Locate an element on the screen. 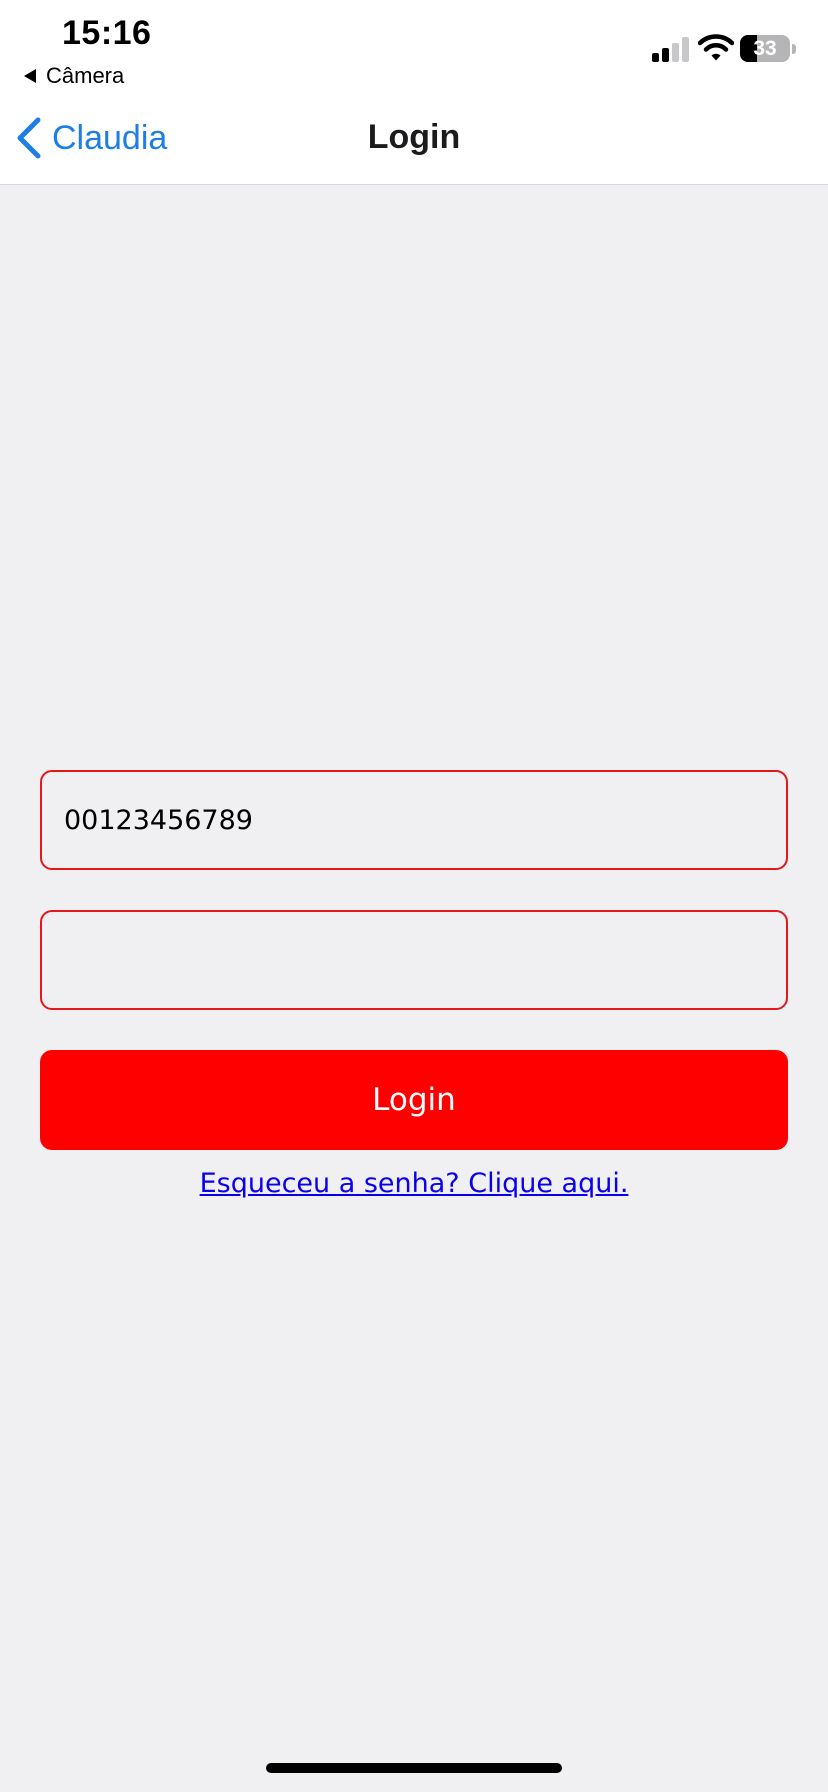 Image resolution: width=828 pixels, height=1792 pixels. back-to-app-button: Câmera is located at coordinates (74, 76).